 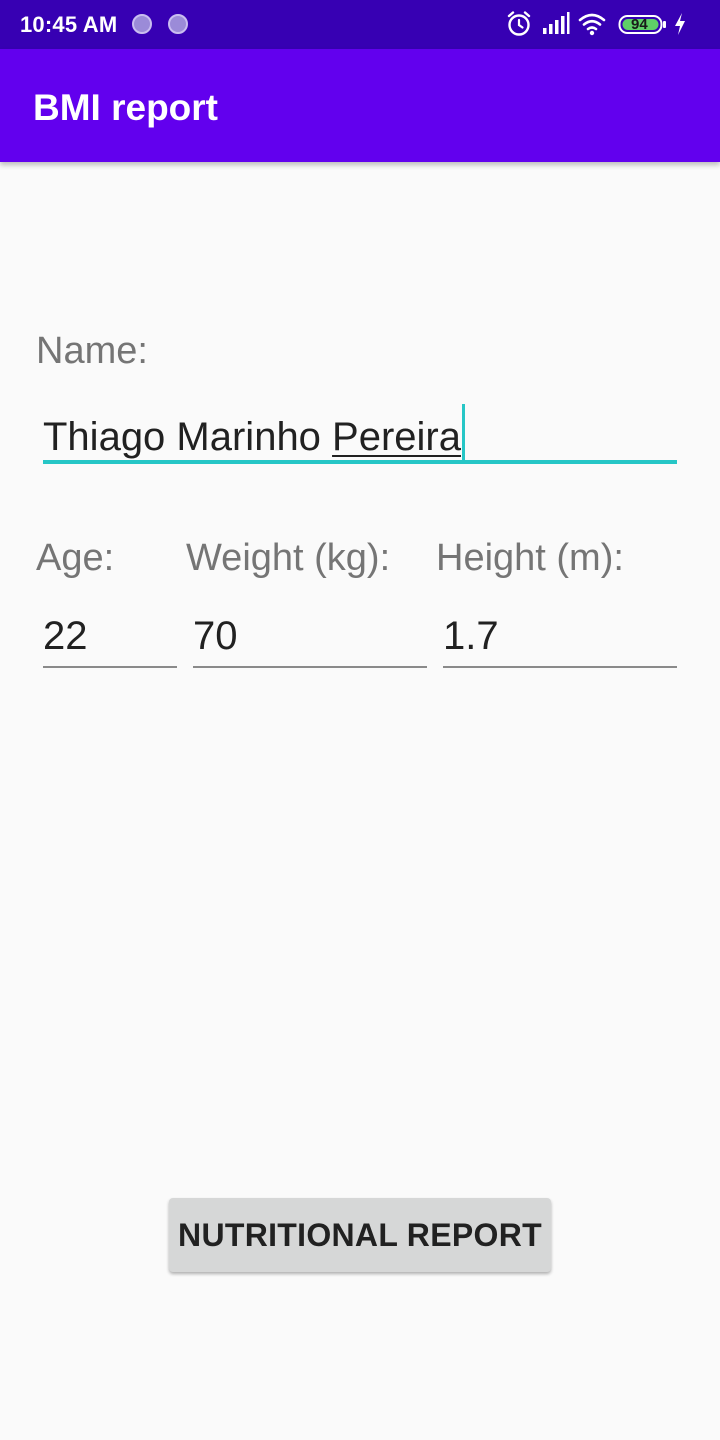 What do you see at coordinates (75, 558) in the screenshot?
I see `age-label: Age:` at bounding box center [75, 558].